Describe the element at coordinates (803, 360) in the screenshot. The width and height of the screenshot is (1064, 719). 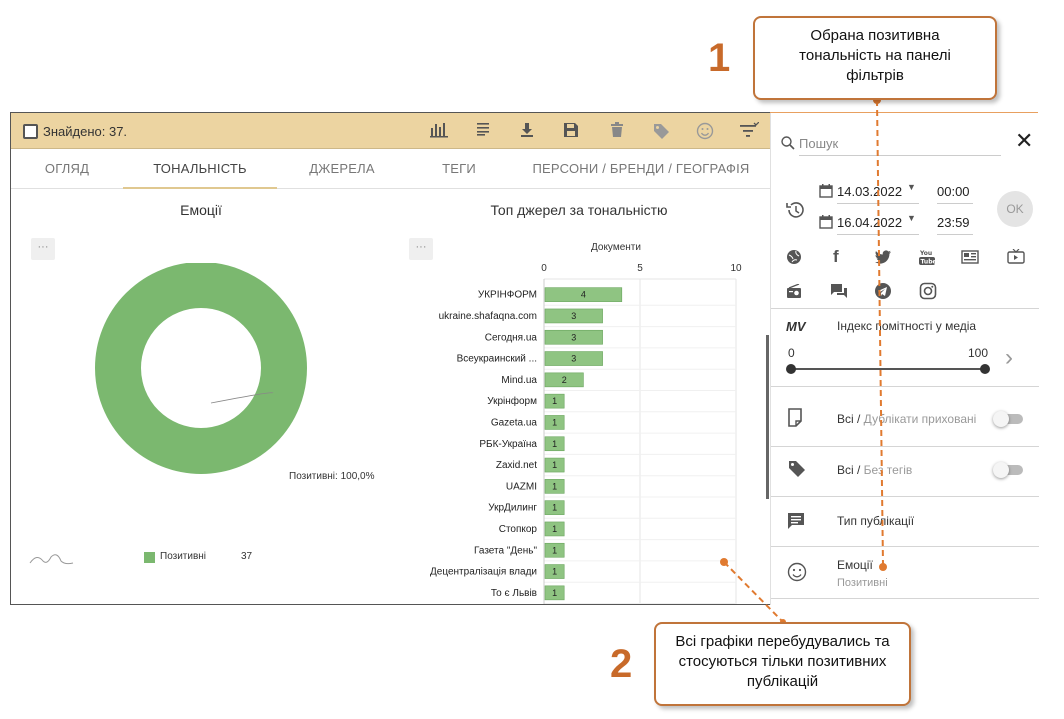
I see `callout-connectors` at that location.